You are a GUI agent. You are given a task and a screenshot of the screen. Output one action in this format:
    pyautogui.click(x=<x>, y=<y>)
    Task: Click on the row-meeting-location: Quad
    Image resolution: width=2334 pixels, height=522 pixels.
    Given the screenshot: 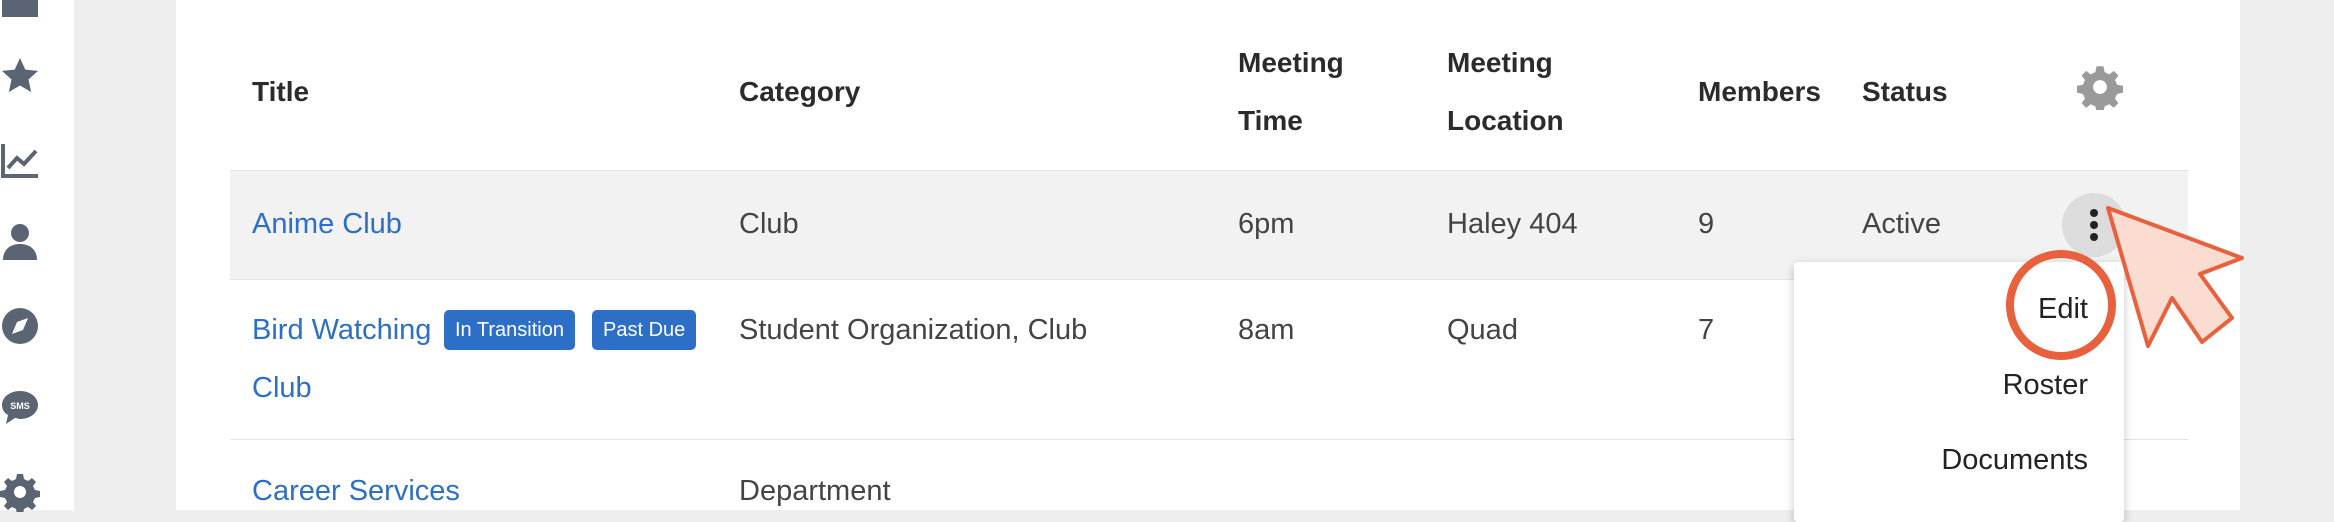 What is the action you would take?
    pyautogui.click(x=1482, y=330)
    